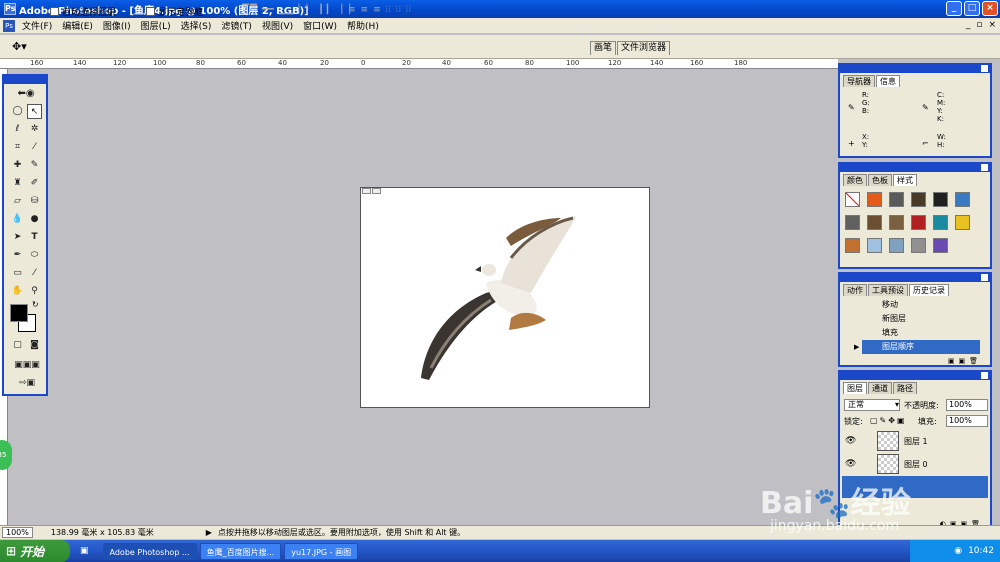 This screenshot has width=1000, height=562. I want to click on type-tool-icon: T, so click(34, 237).